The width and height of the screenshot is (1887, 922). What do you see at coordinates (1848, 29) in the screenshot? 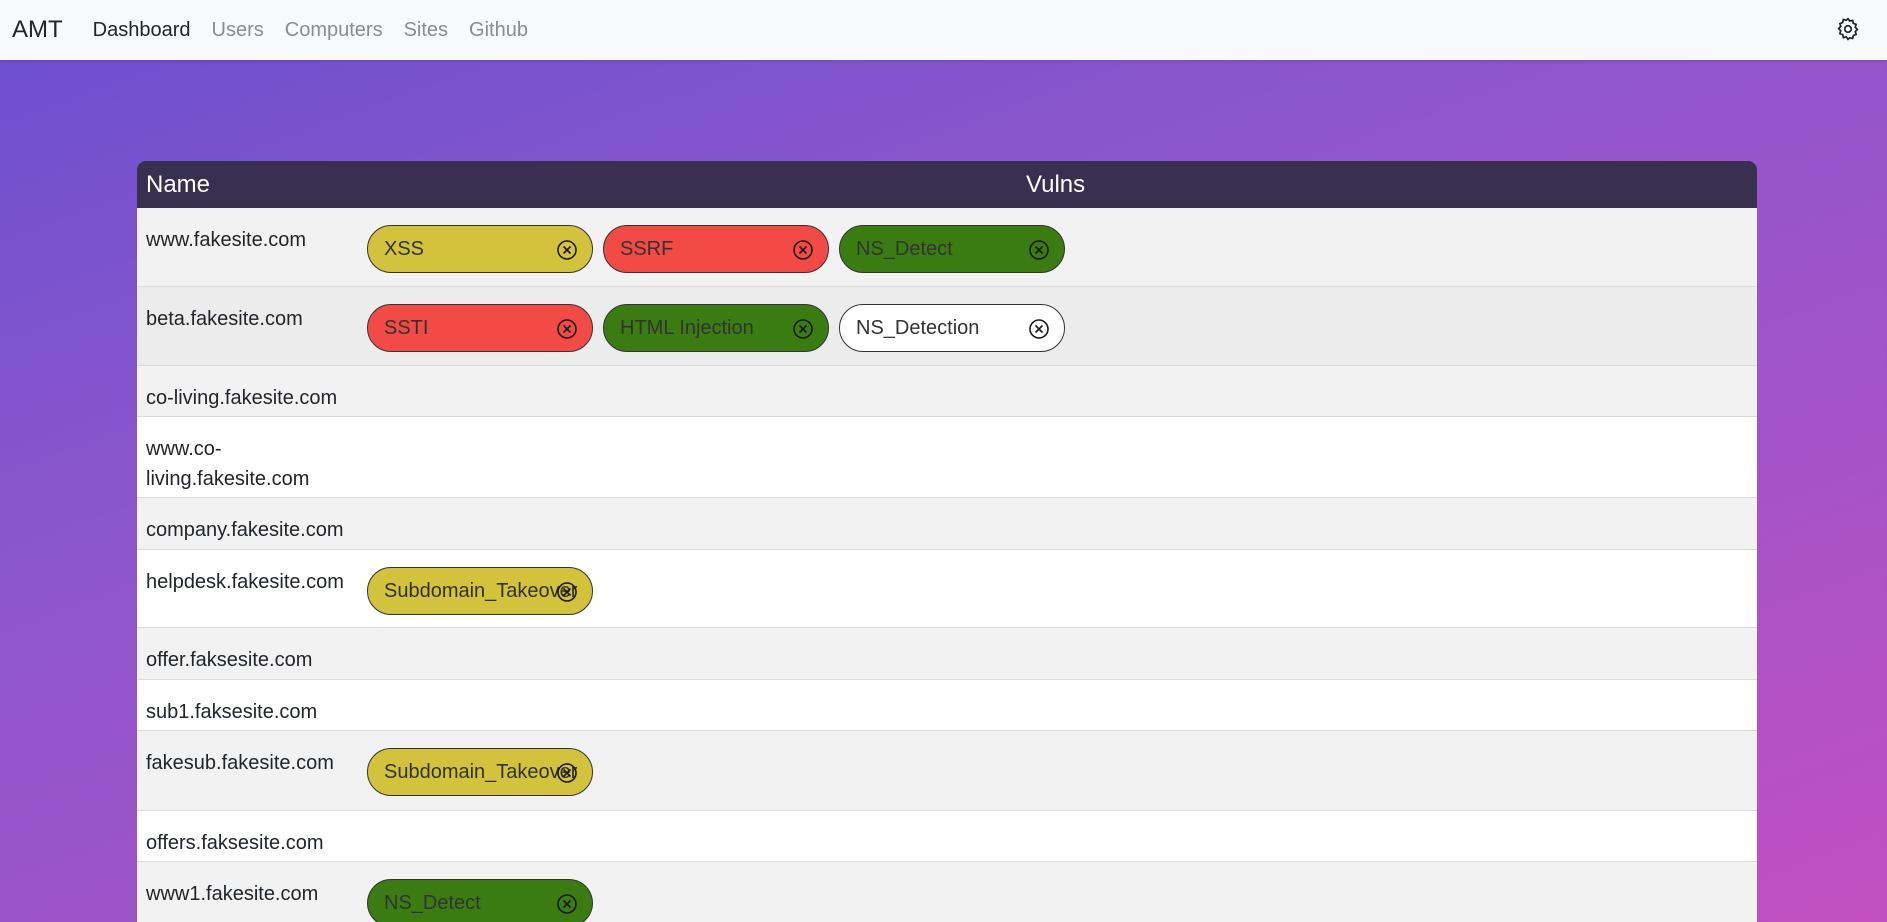
I see `gear-icon` at bounding box center [1848, 29].